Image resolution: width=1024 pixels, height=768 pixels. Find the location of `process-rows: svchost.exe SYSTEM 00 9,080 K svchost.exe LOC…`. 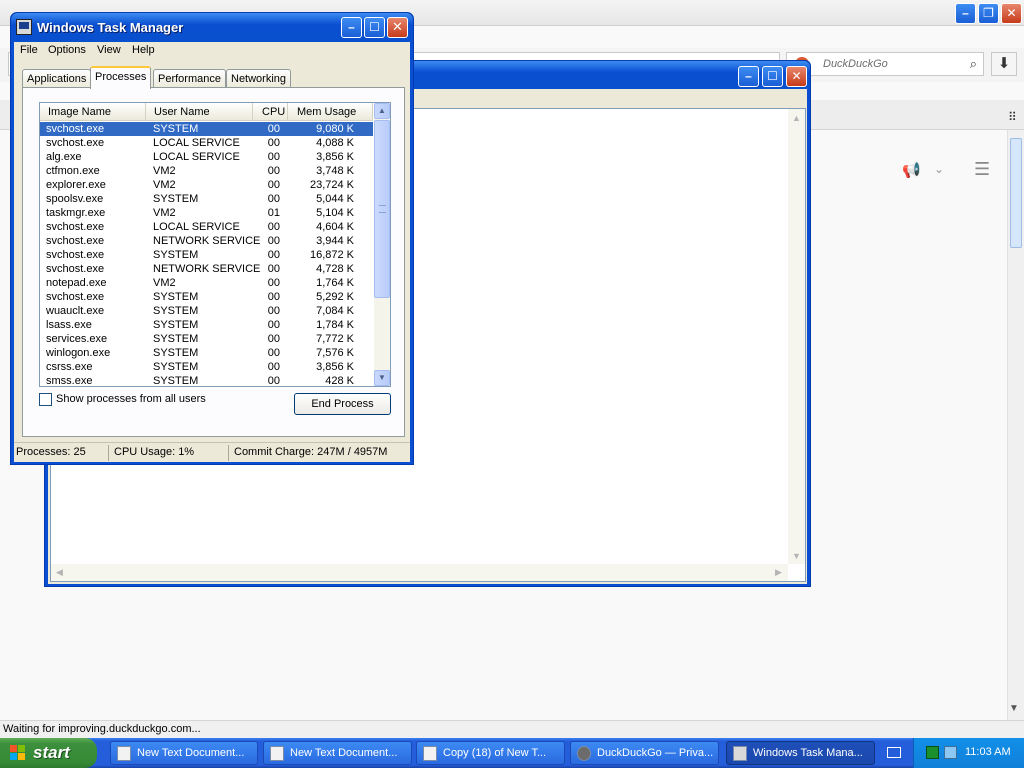

process-rows: svchost.exe SYSTEM 00 9,080 K svchost.exe LOC… is located at coordinates (206, 254).